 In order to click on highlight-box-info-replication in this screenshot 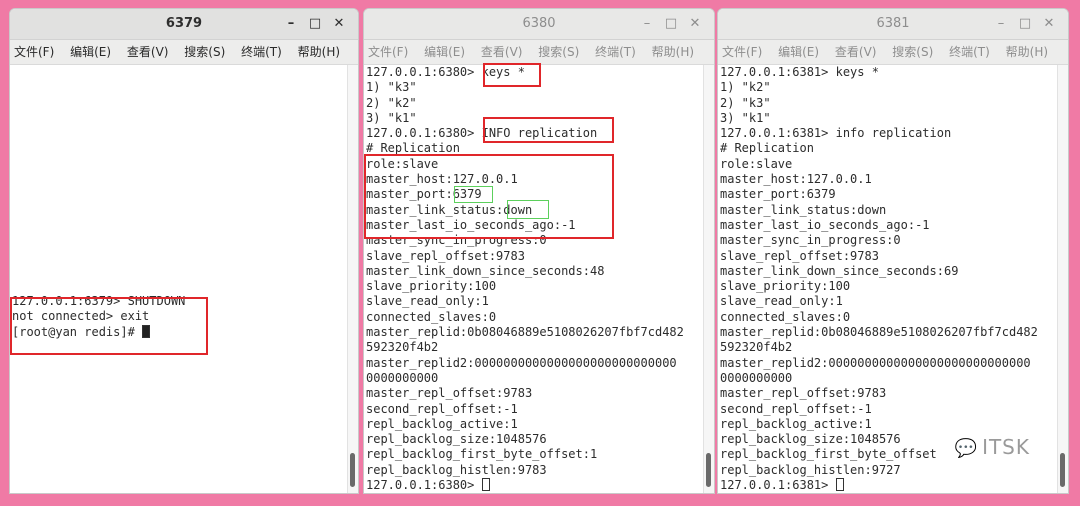, I will do `click(548, 130)`.